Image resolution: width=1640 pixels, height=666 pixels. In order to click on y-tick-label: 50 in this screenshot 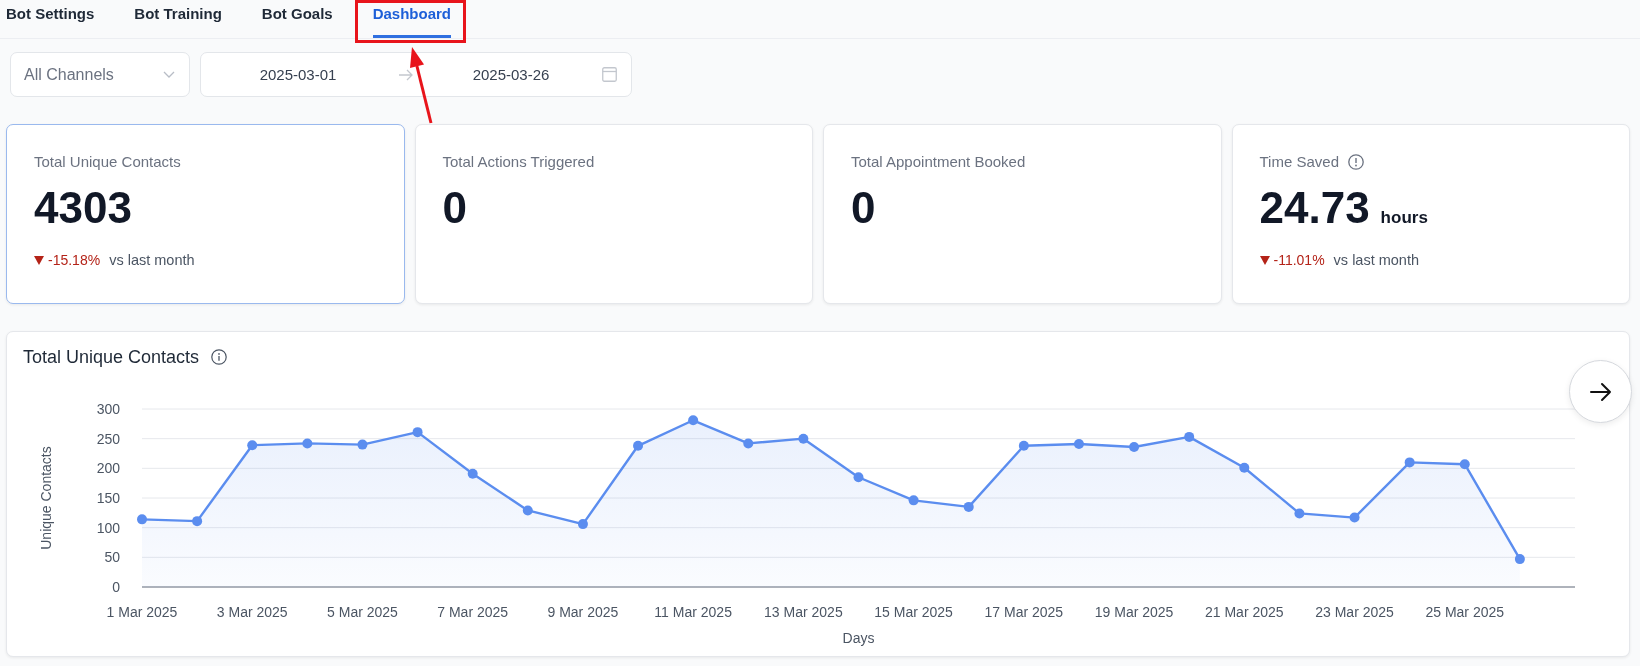, I will do `click(112, 557)`.